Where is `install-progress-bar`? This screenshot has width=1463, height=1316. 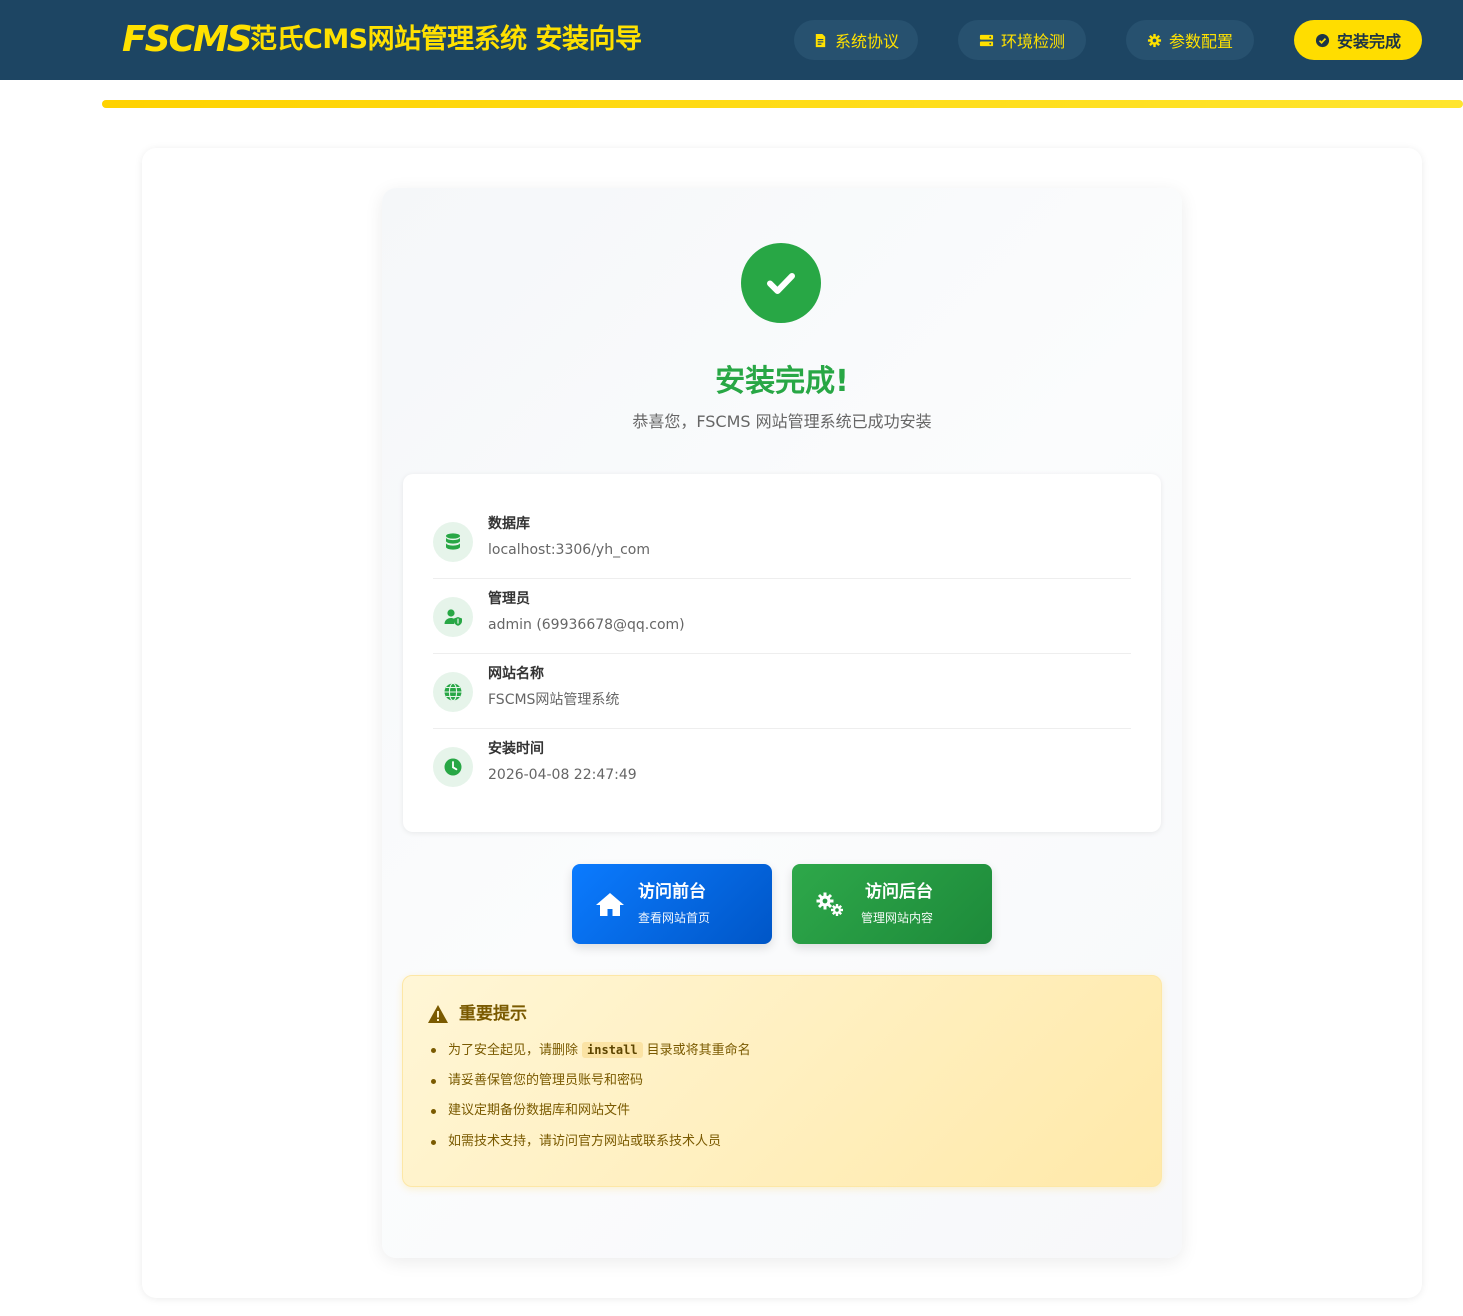 install-progress-bar is located at coordinates (782, 104).